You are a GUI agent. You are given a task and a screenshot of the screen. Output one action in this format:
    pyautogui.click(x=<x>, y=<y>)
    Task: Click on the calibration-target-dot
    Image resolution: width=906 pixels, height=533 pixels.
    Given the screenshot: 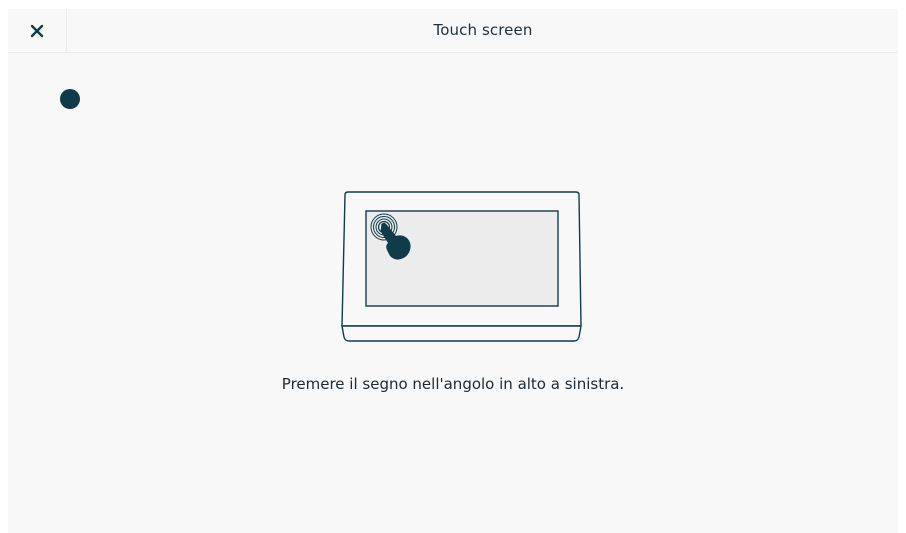 What is the action you would take?
    pyautogui.click(x=70, y=99)
    